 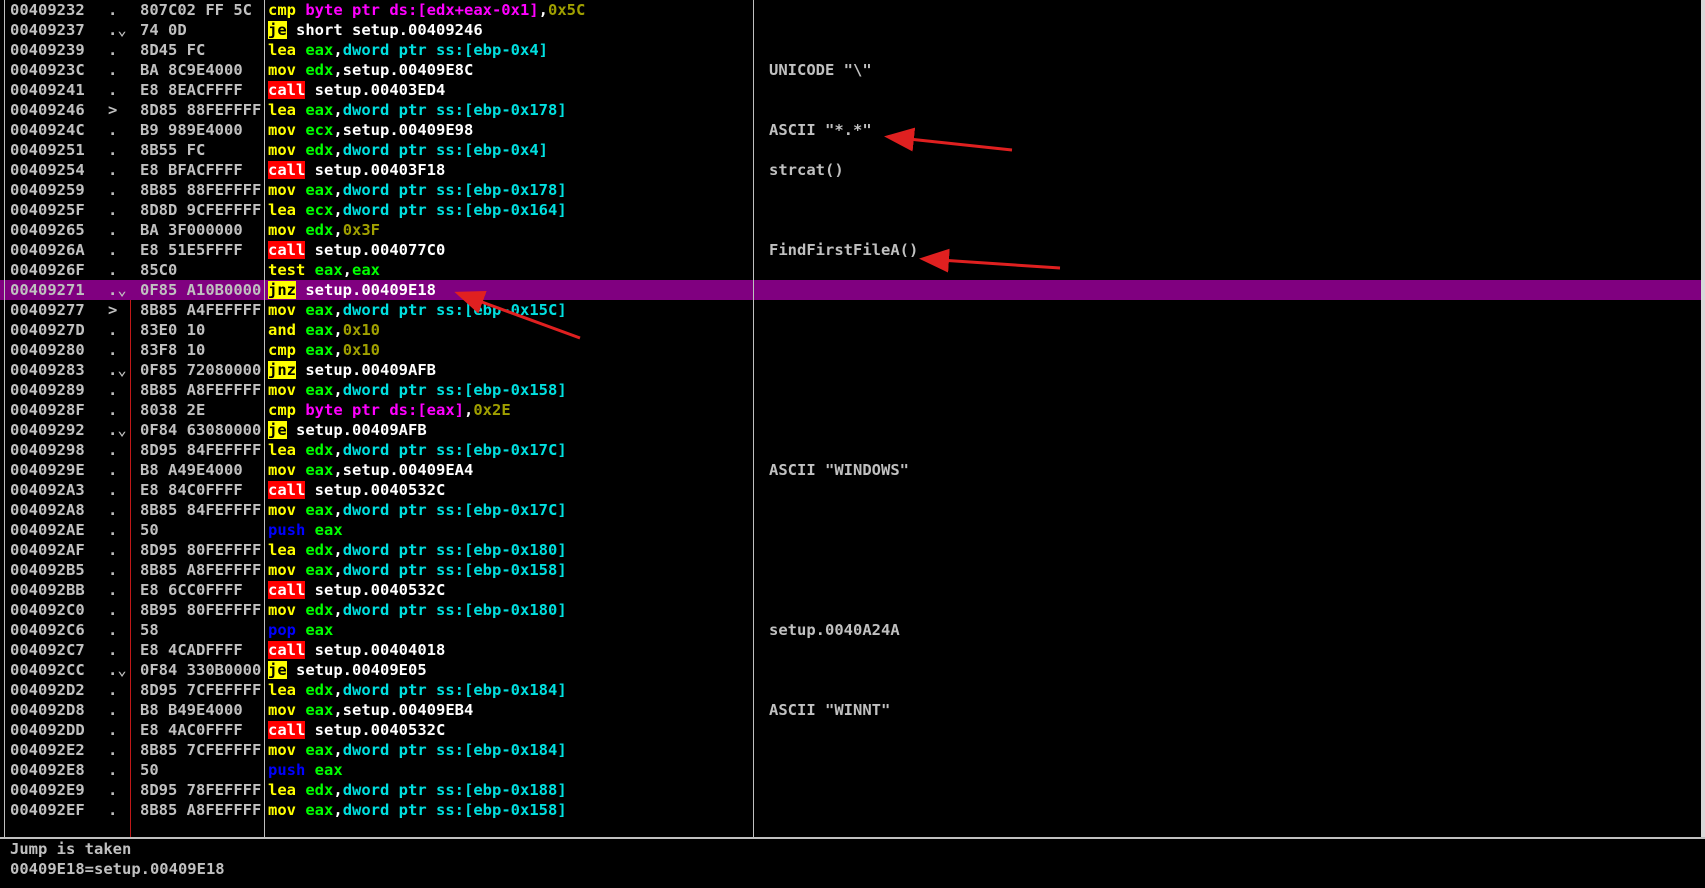 What do you see at coordinates (264, 418) in the screenshot?
I see `column-divider-hex` at bounding box center [264, 418].